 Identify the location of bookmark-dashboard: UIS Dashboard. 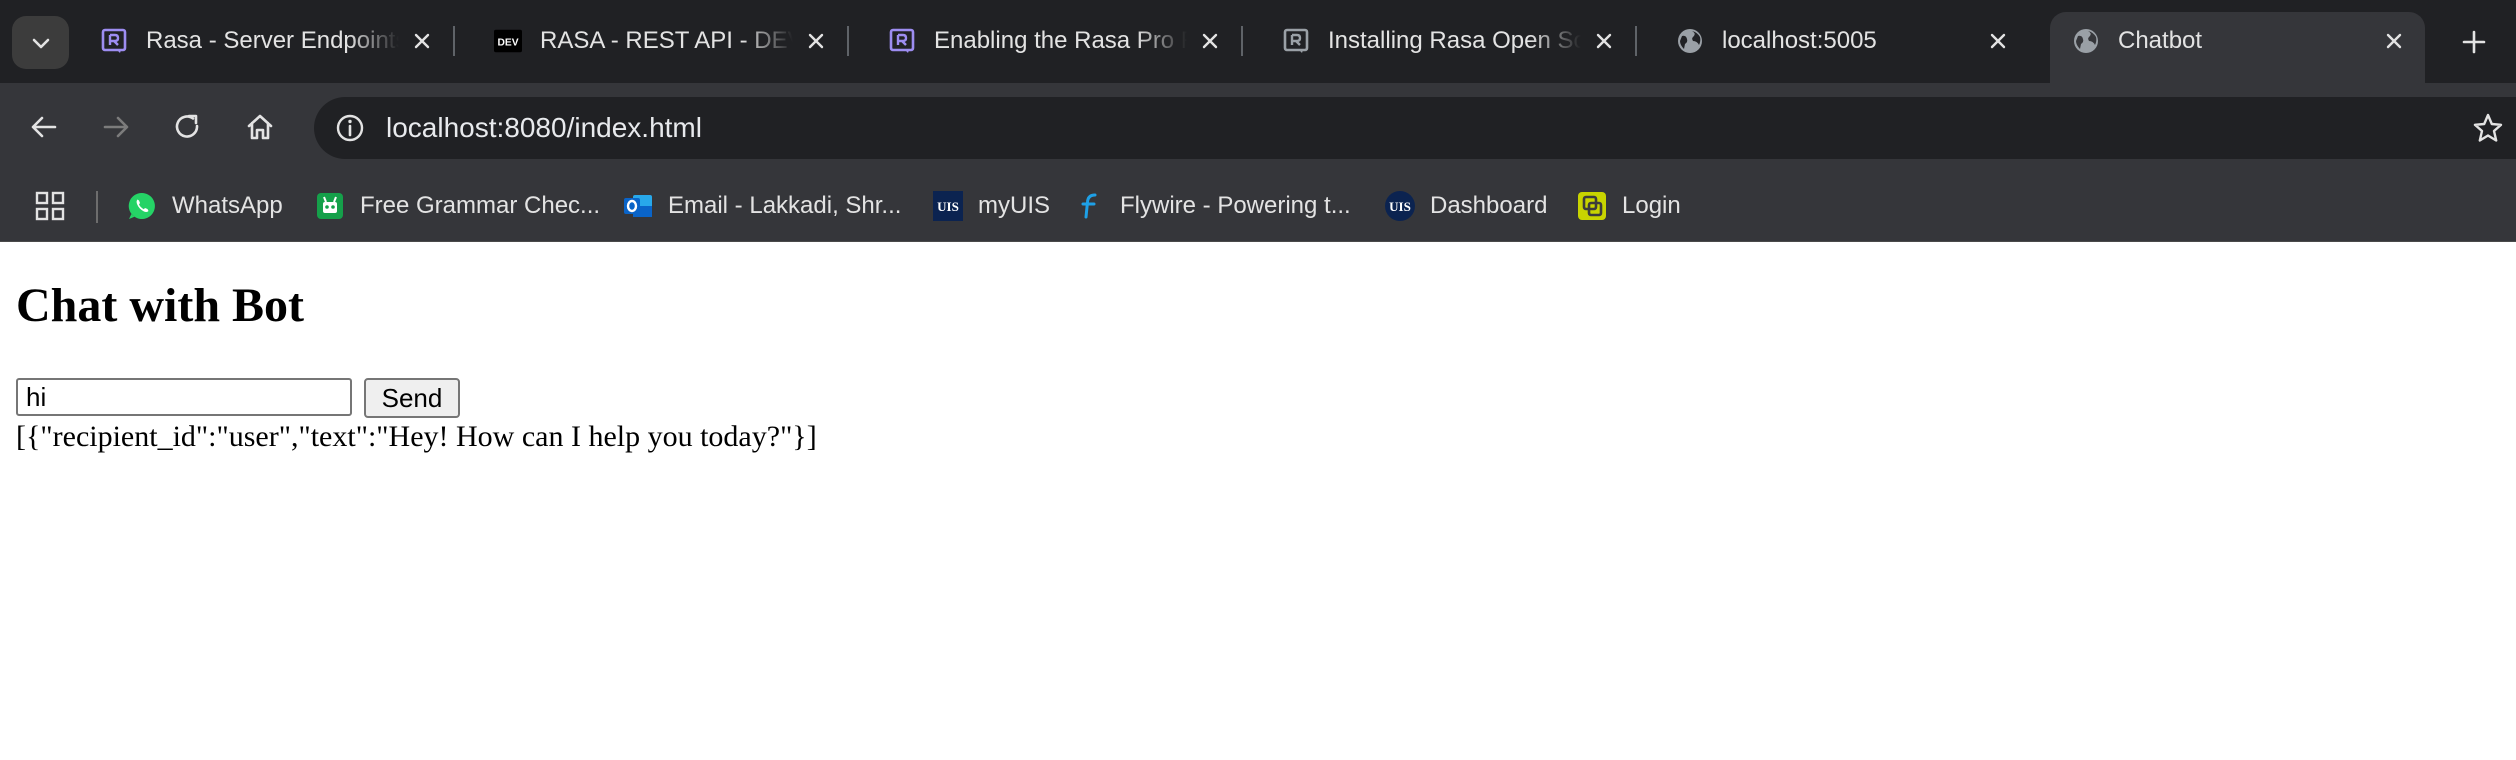
(1465, 206).